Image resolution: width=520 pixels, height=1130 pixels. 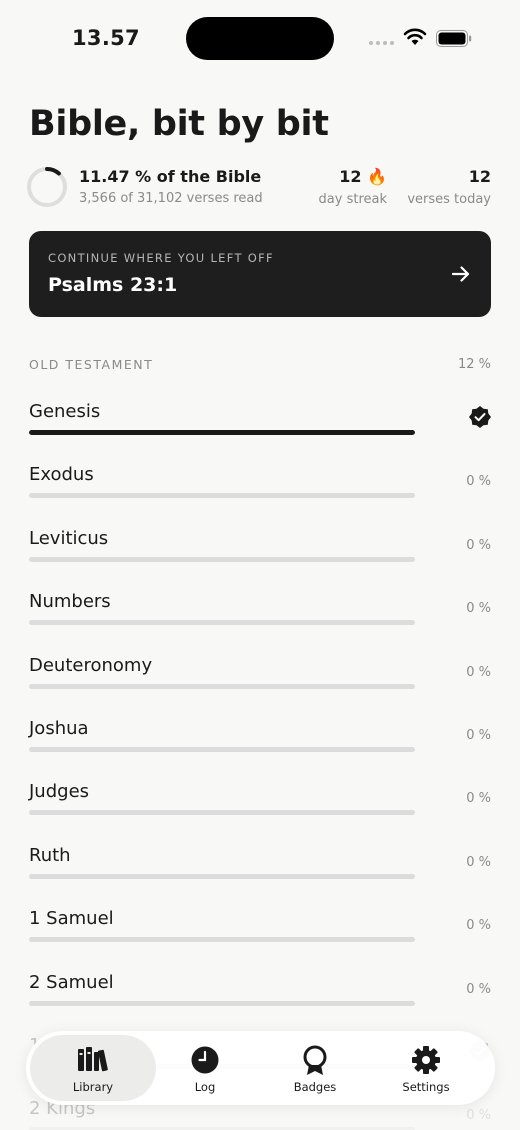 I want to click on bible-progress-percent: 11.47 % of the Bible, so click(x=170, y=176).